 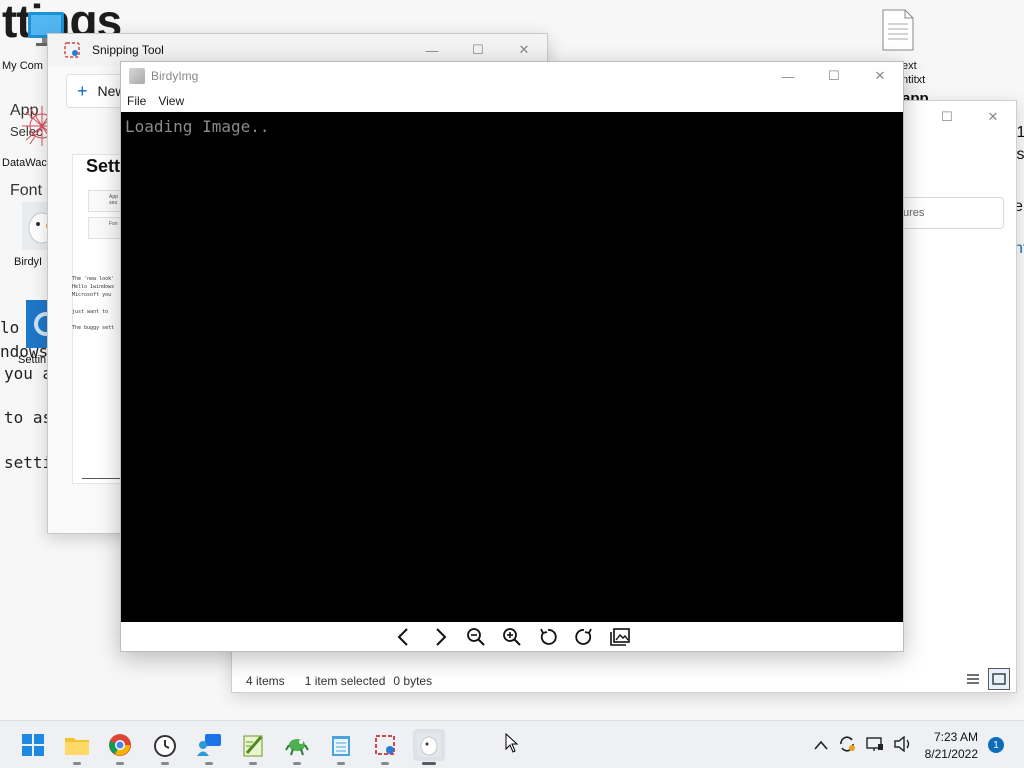 I want to click on details-view-button, so click(x=973, y=679).